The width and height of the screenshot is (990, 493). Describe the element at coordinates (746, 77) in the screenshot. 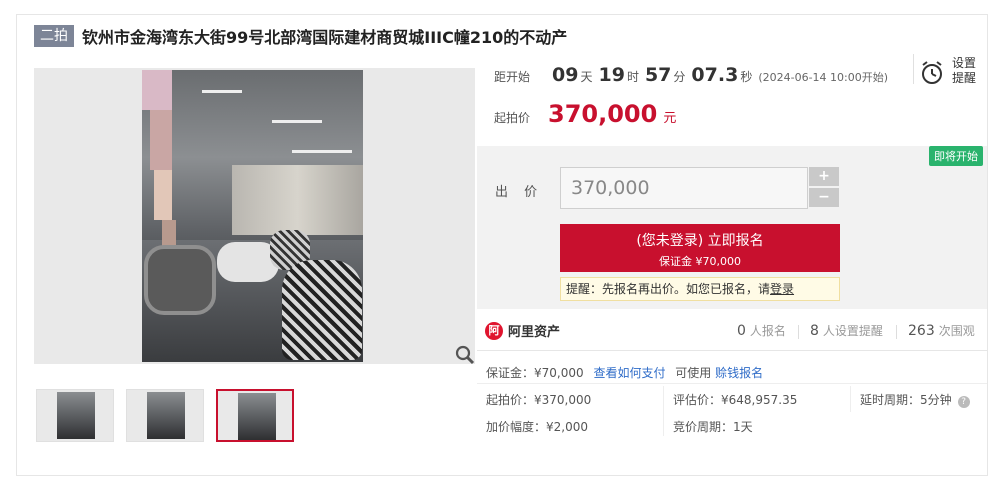

I see `countdown-seconds-unit: 秒` at that location.